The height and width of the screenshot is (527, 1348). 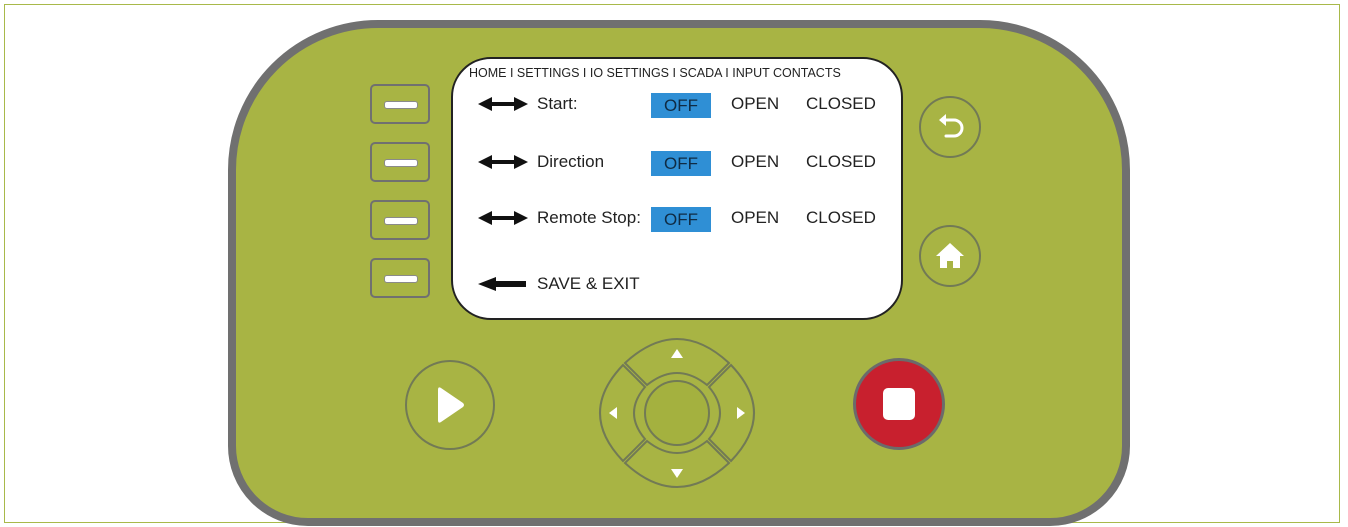 I want to click on start-label: Start:, so click(x=557, y=103).